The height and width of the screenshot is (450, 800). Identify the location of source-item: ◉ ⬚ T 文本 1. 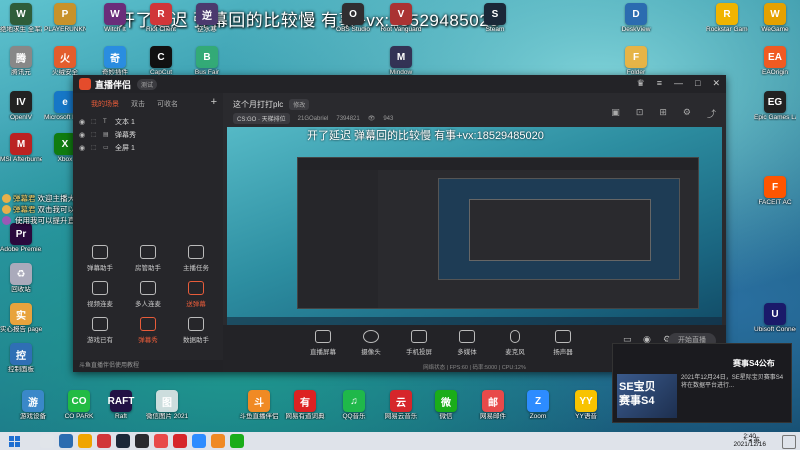
(148, 121).